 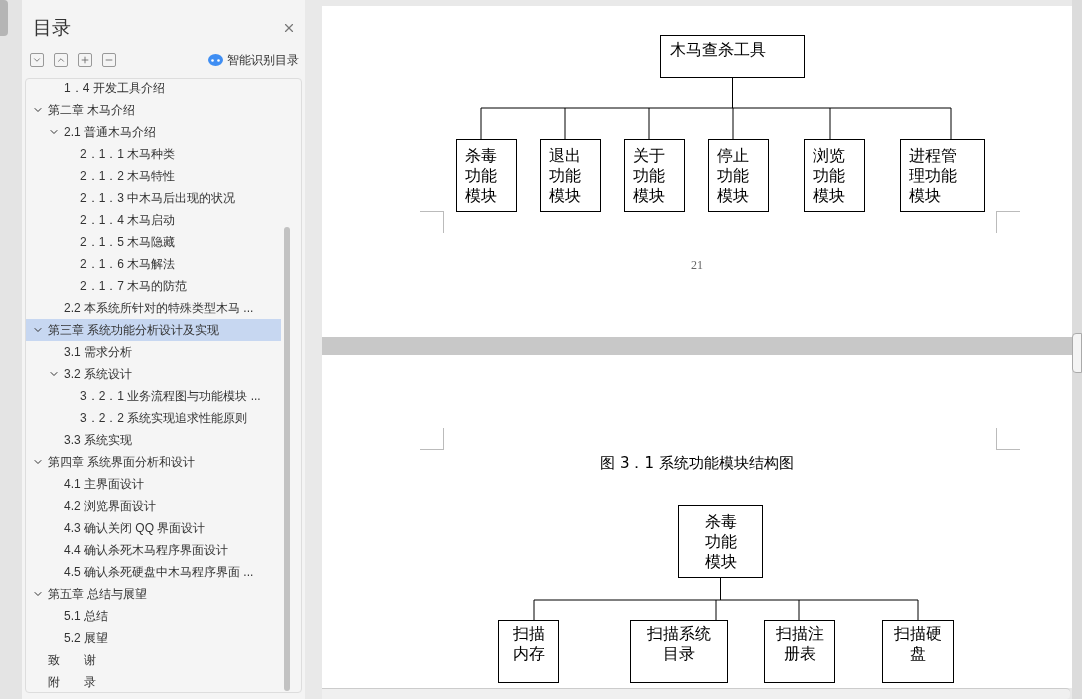 I want to click on smart-toc-button: 智能识别目录, so click(x=253, y=60).